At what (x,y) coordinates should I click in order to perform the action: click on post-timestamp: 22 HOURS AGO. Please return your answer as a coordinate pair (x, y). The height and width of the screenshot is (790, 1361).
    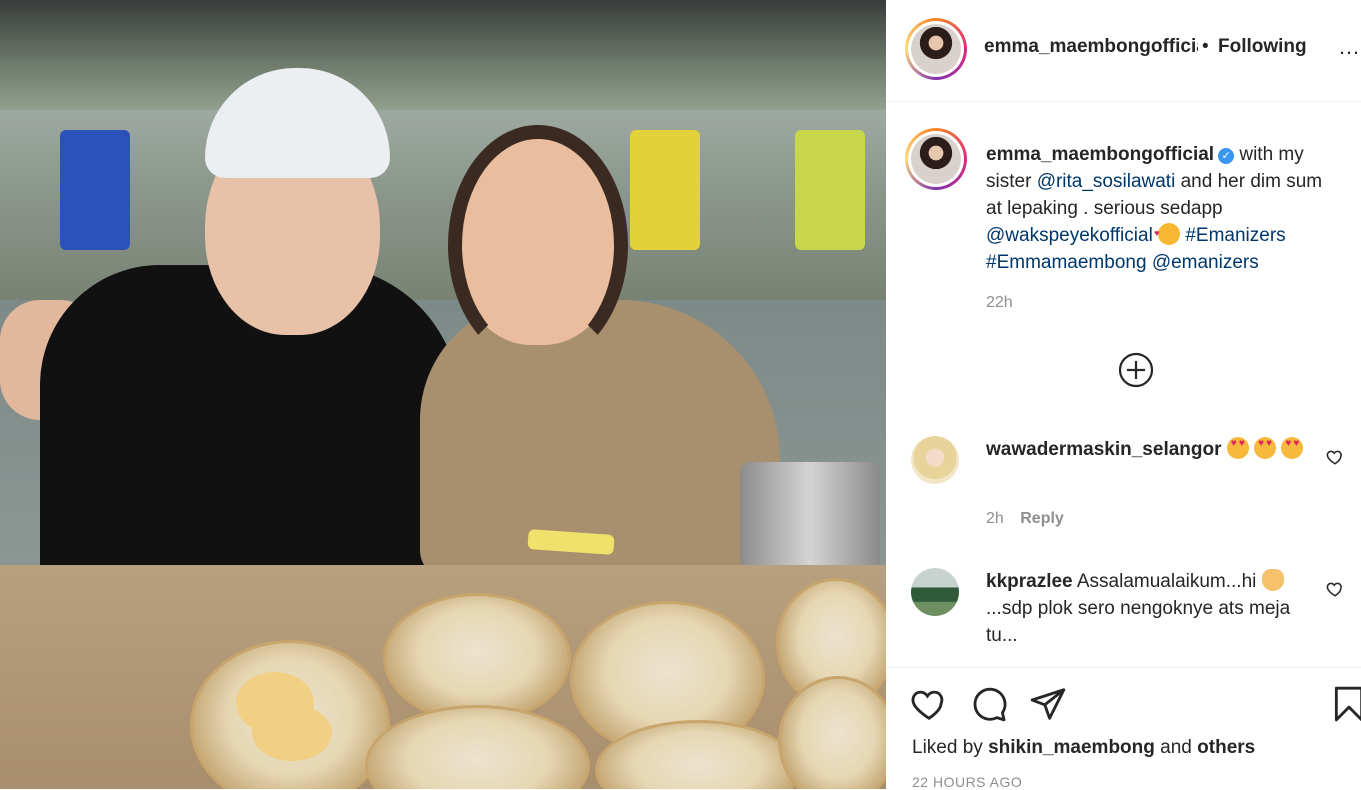
    Looking at the image, I should click on (967, 782).